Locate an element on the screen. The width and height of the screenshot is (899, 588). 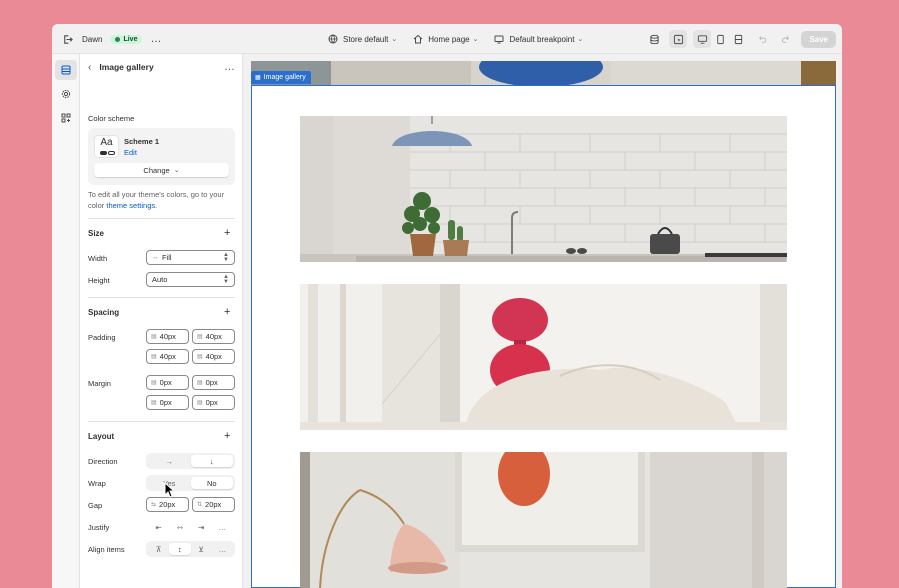
padding-top-value: 40px is located at coordinates (167, 336).